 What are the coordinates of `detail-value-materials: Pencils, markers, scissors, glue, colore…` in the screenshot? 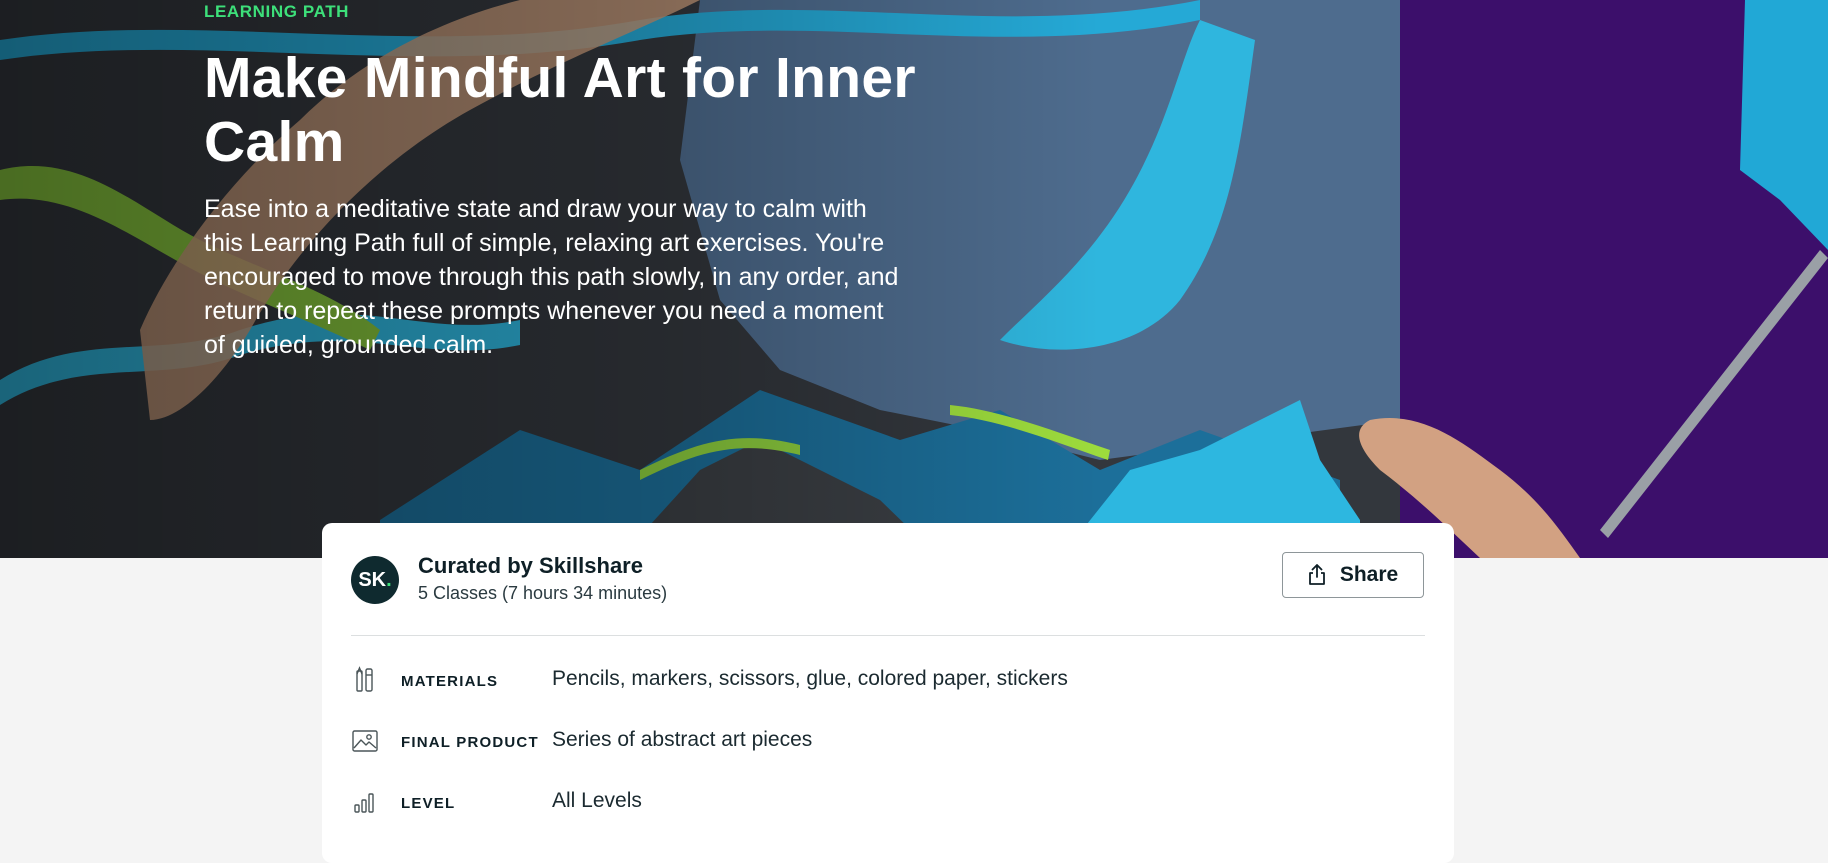 It's located at (810, 678).